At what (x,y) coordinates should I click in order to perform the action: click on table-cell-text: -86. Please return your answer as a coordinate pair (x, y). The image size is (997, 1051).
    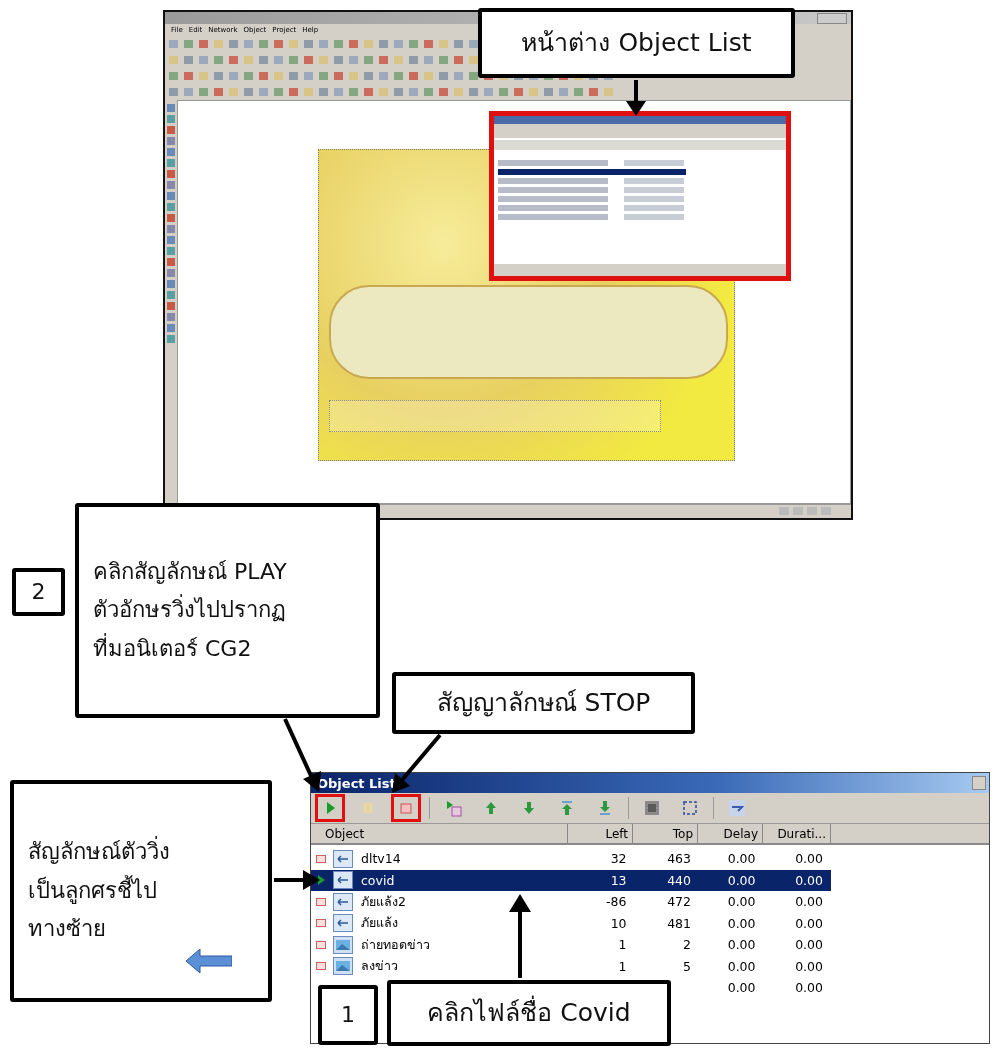
    Looking at the image, I should click on (616, 902).